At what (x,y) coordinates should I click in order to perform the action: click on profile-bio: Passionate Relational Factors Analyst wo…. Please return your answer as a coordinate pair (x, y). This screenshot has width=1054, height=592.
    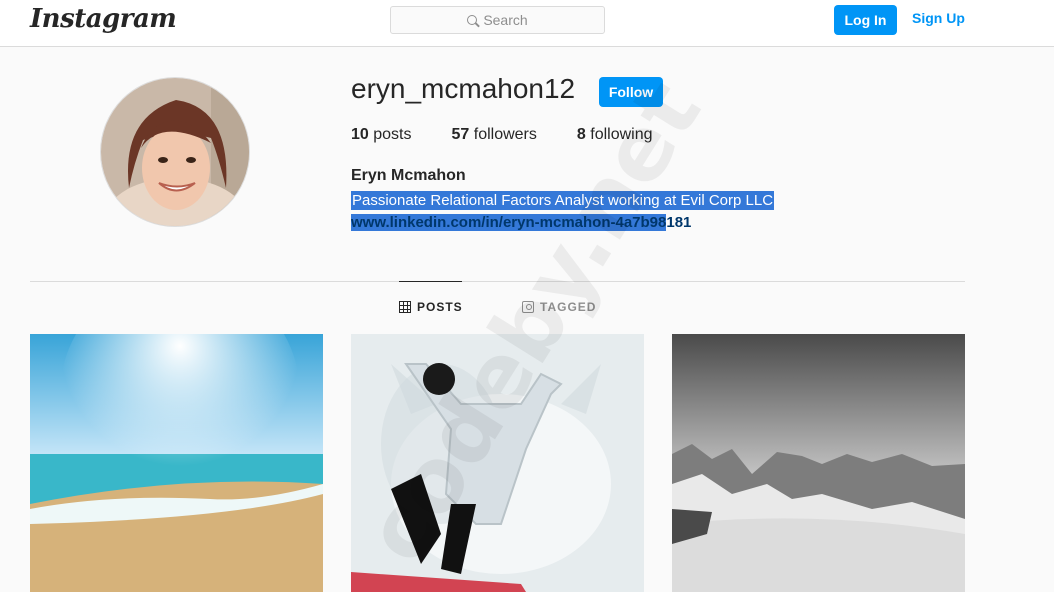
    Looking at the image, I should click on (563, 200).